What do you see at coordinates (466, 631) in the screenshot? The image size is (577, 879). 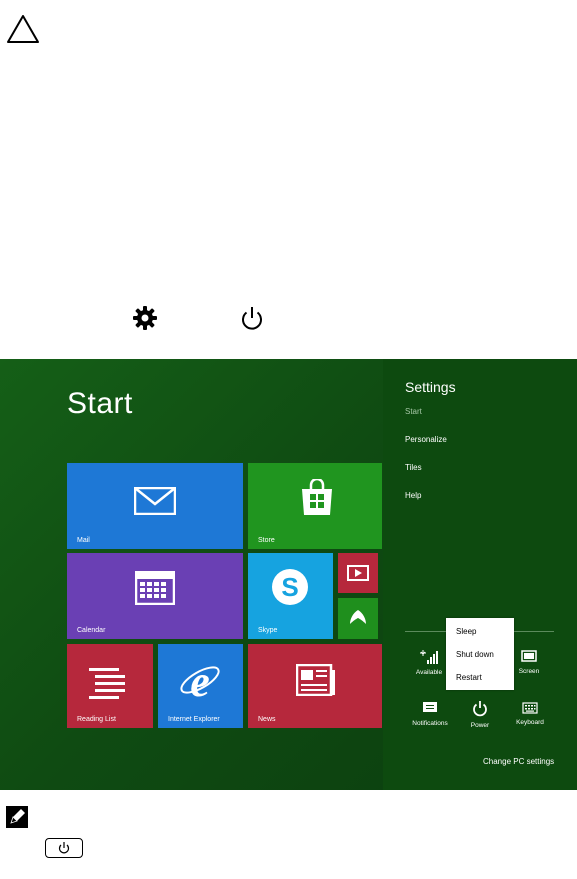 I see `sleep-option: Sleep` at bounding box center [466, 631].